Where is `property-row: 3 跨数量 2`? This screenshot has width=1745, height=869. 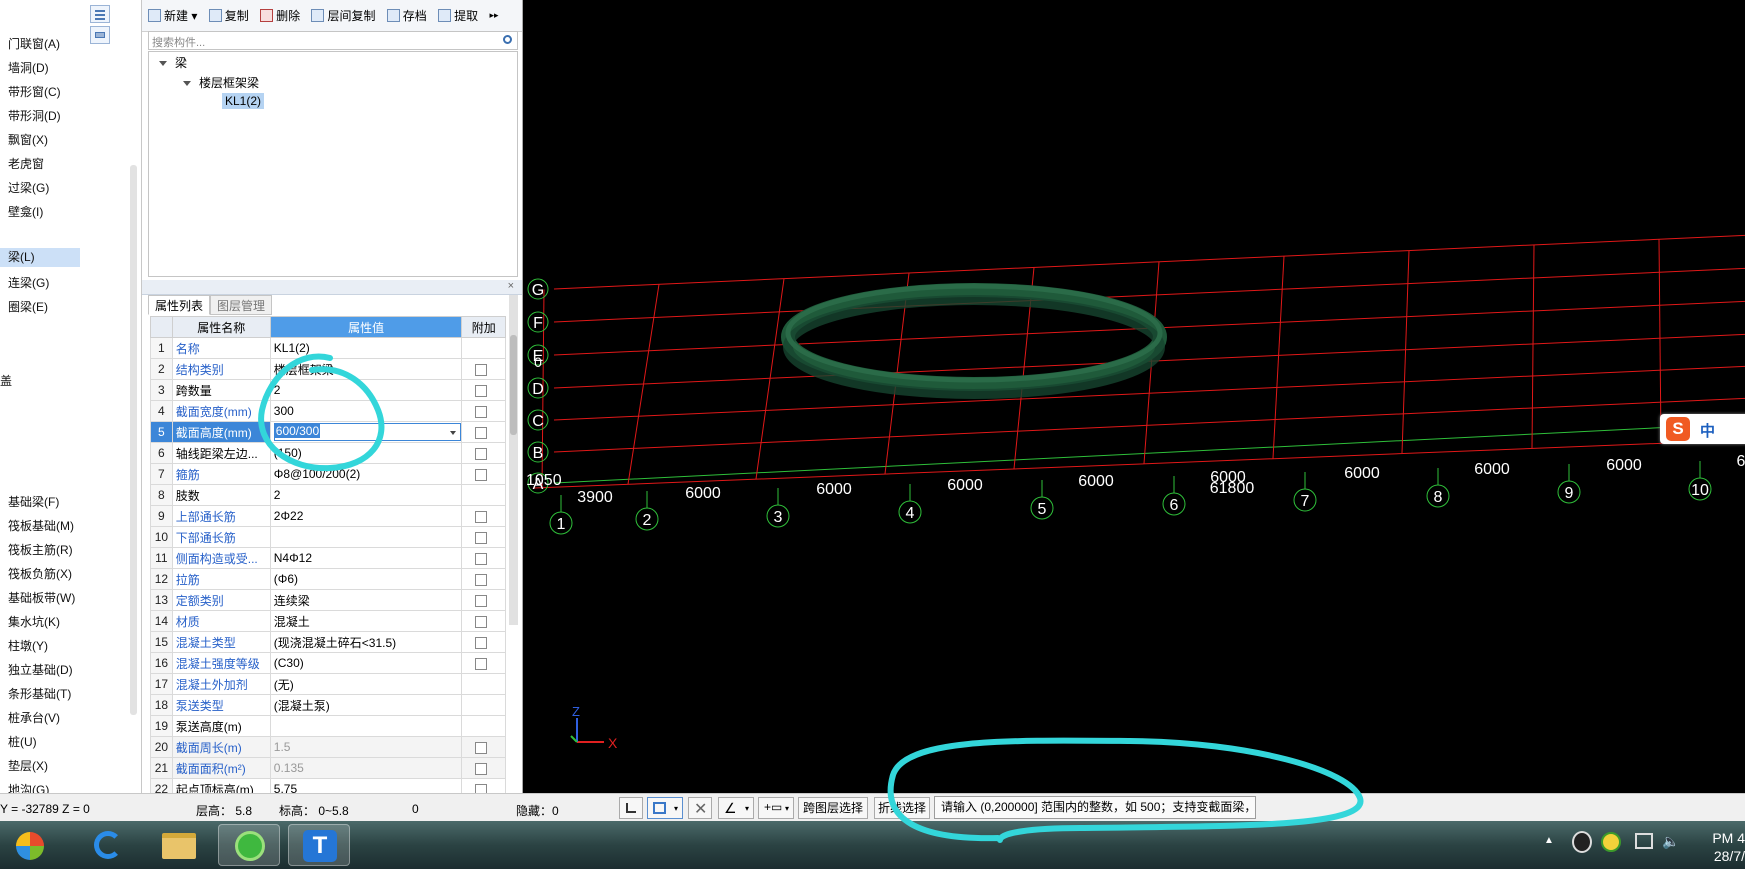 property-row: 3 跨数量 2 is located at coordinates (328, 390).